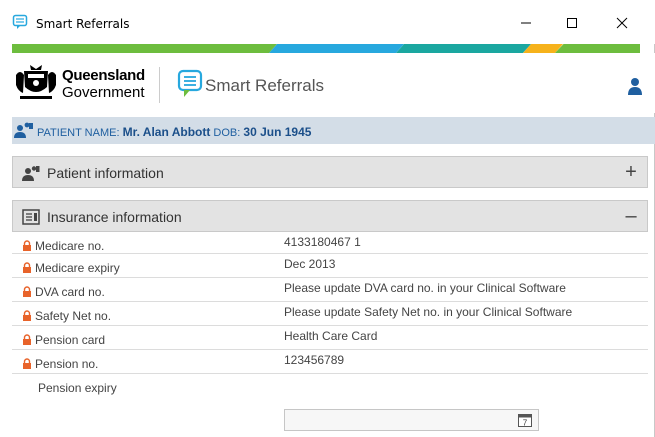 The height and width of the screenshot is (437, 655). Describe the element at coordinates (333, 83) in the screenshot. I see `app-header: Queensland Government Smart Referrals` at that location.